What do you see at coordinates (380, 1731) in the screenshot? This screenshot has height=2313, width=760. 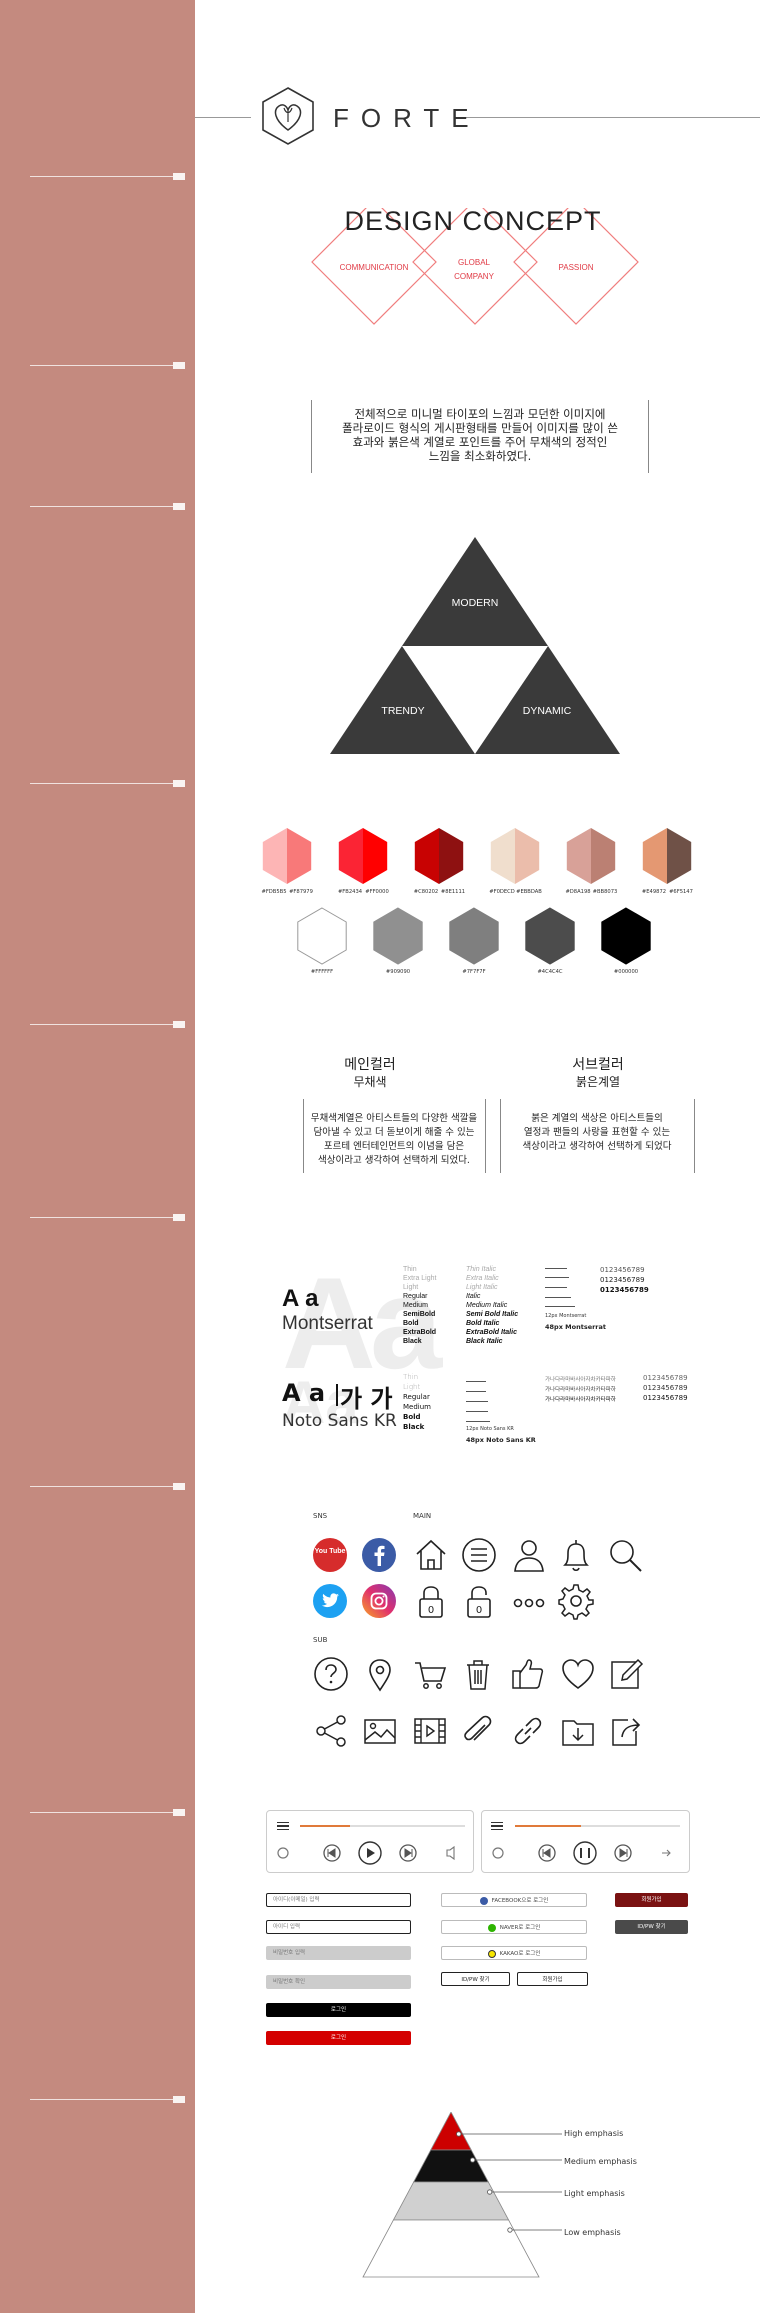 I see `image-icon` at bounding box center [380, 1731].